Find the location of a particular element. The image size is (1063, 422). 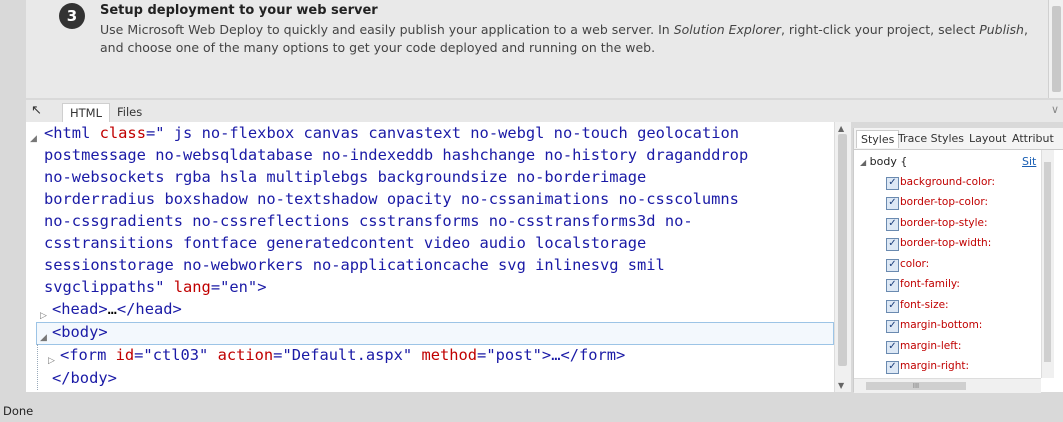

tag-text: > is located at coordinates (262, 287).